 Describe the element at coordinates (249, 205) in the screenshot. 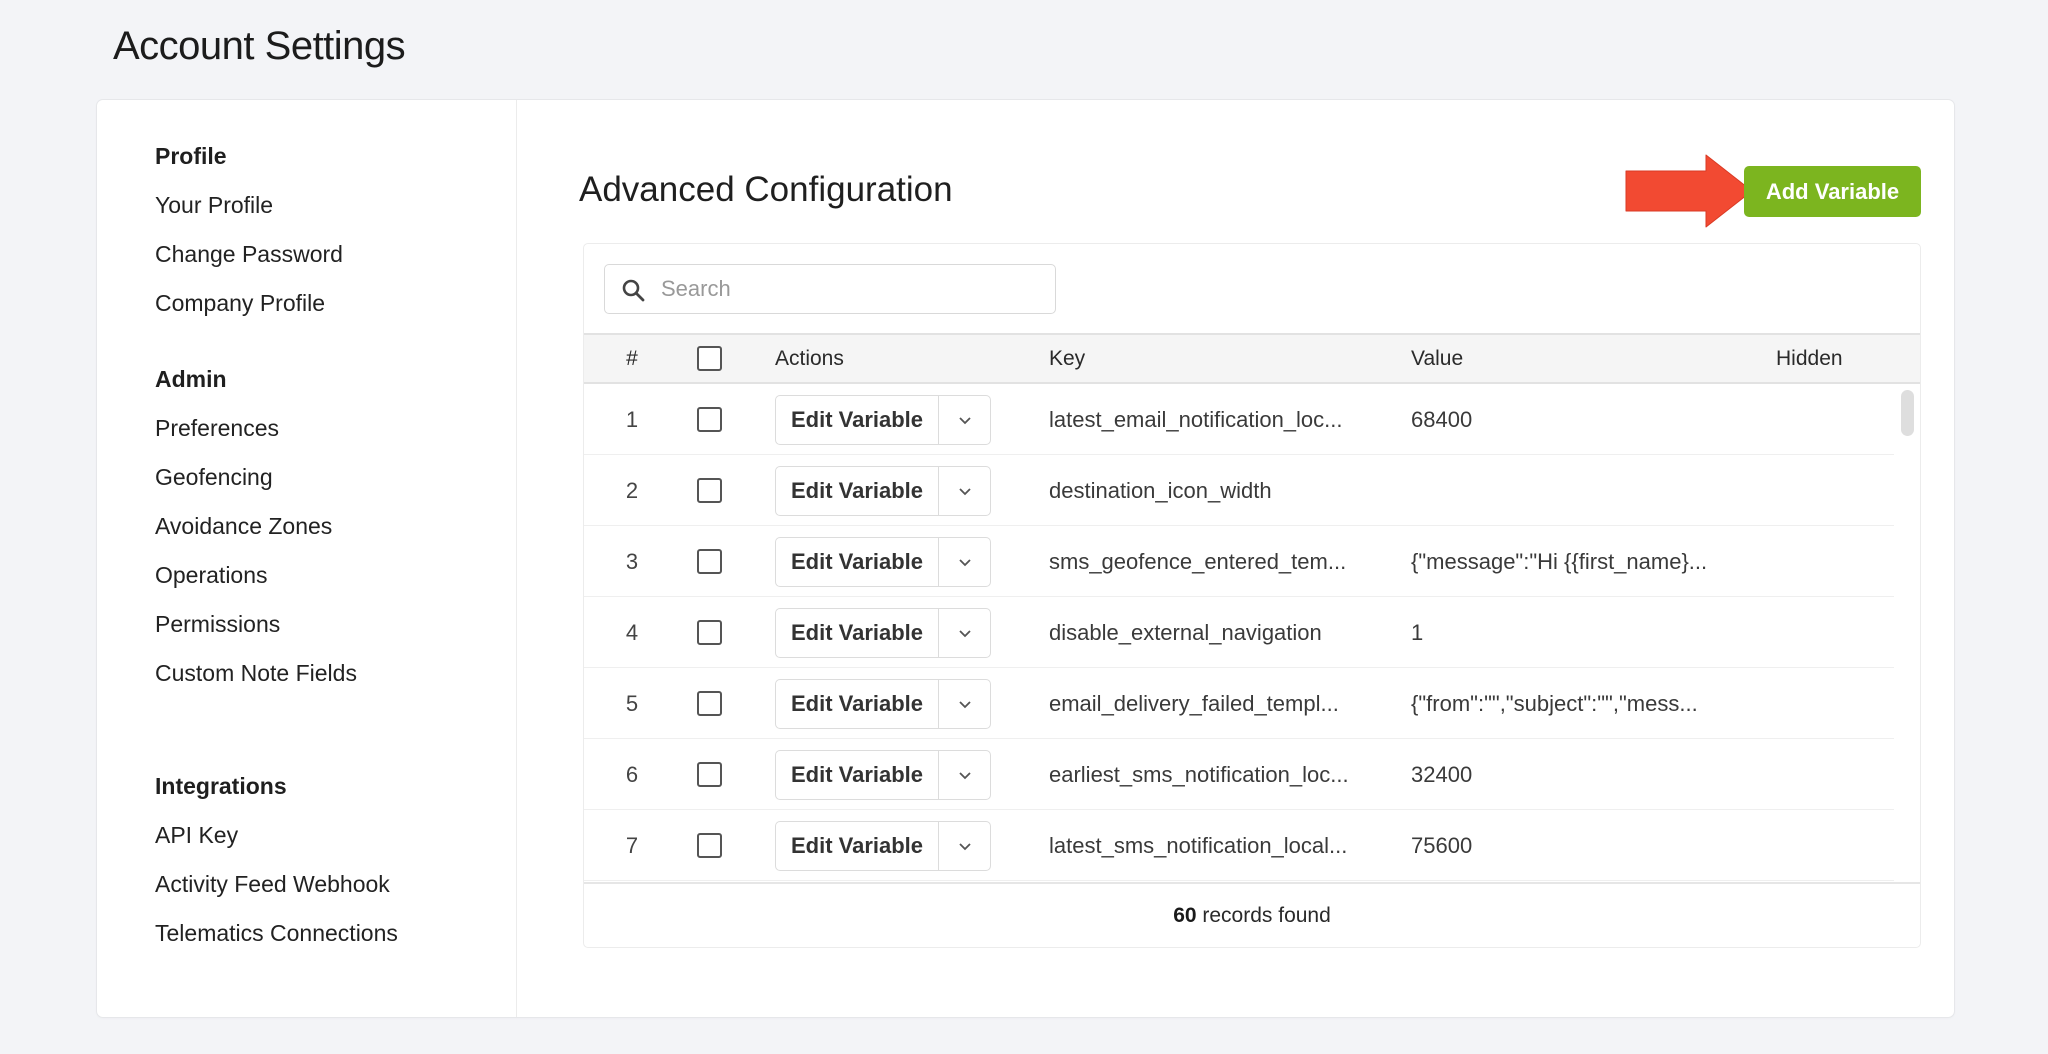

I see `sidebar-item-your-profile: Your Profile` at that location.